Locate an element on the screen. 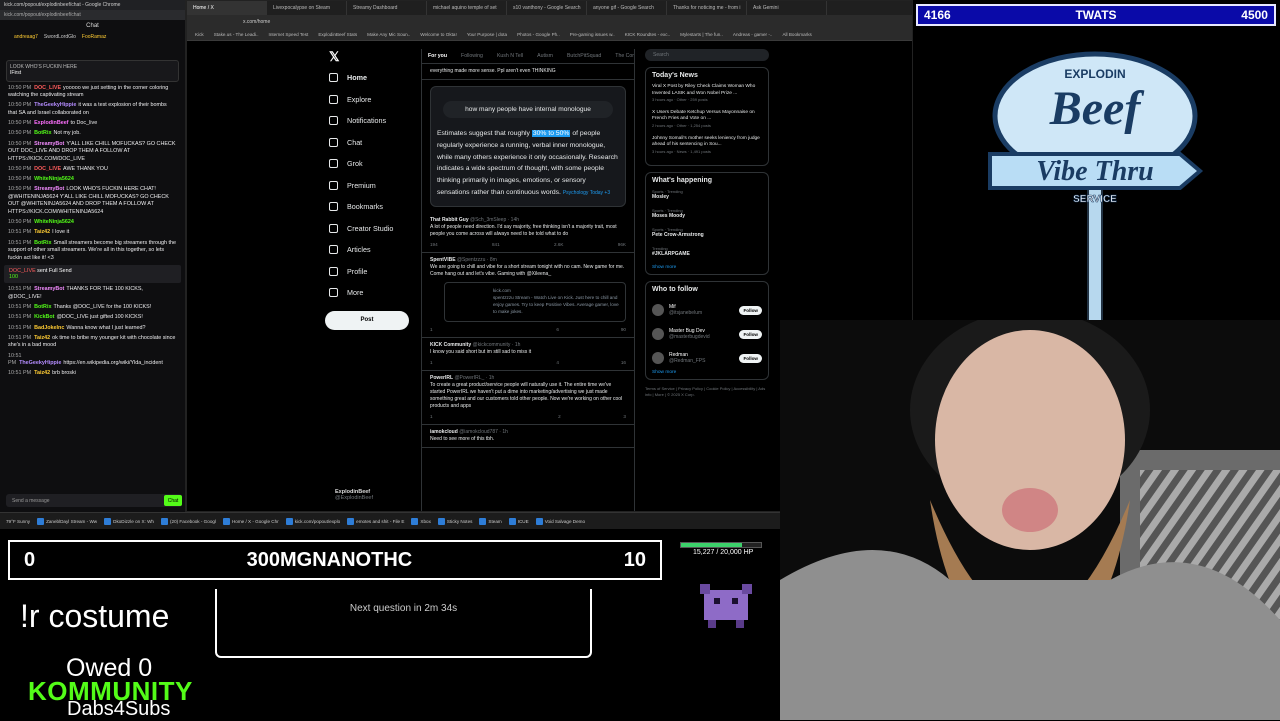 This screenshot has height=721, width=1280. pinned-message: LOOK WHO'S FUCKIN HERE IFirst is located at coordinates (92, 71).